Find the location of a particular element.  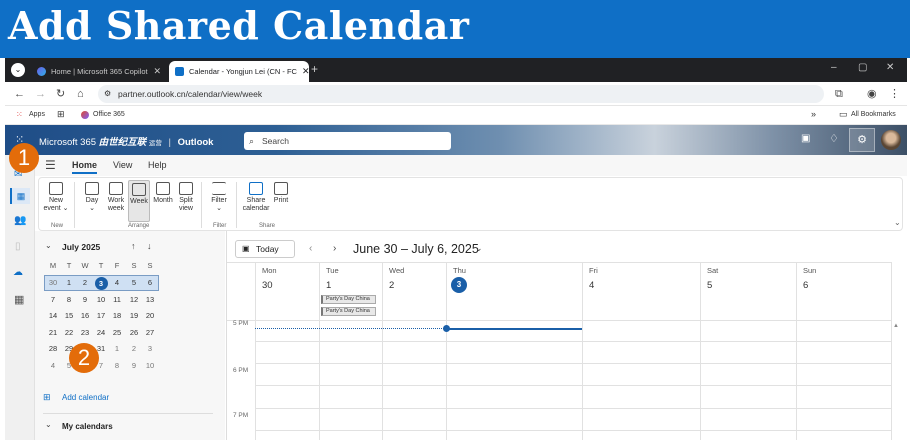

mini-day: 22 is located at coordinates (69, 333).